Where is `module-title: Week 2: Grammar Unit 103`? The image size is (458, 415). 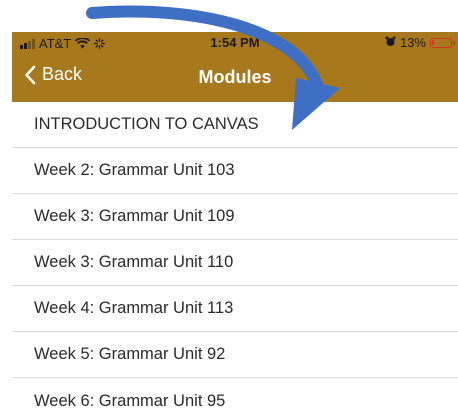 module-title: Week 2: Grammar Unit 103 is located at coordinates (134, 170).